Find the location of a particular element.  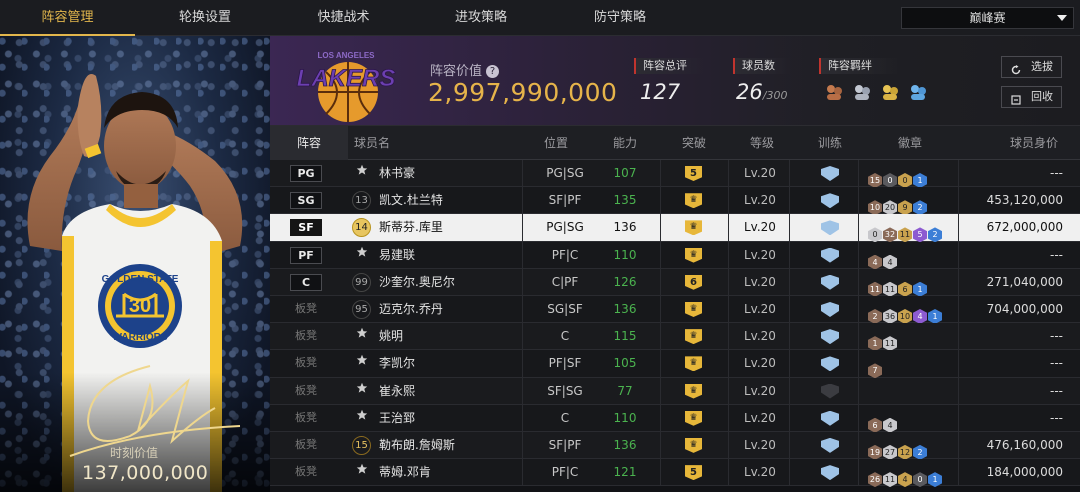

table-row: 板凳 崔永熙 SF|SG 77 ♛ Lv.20 --- is located at coordinates (675, 391).